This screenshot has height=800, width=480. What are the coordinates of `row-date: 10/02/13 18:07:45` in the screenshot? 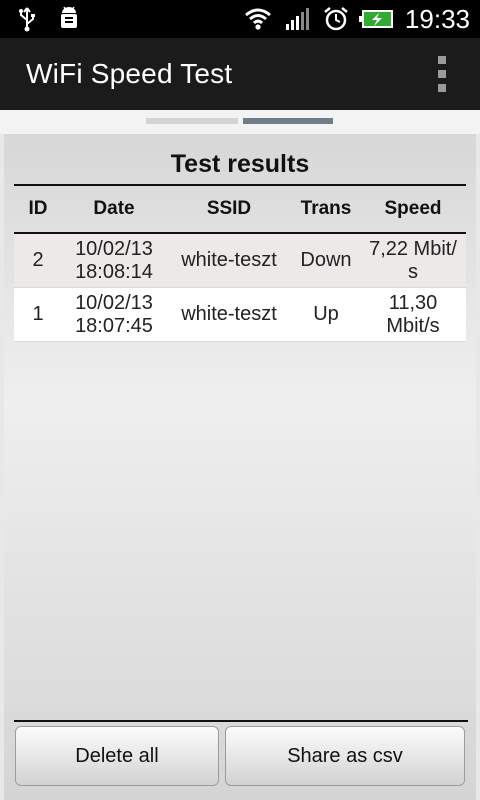 It's located at (114, 315).